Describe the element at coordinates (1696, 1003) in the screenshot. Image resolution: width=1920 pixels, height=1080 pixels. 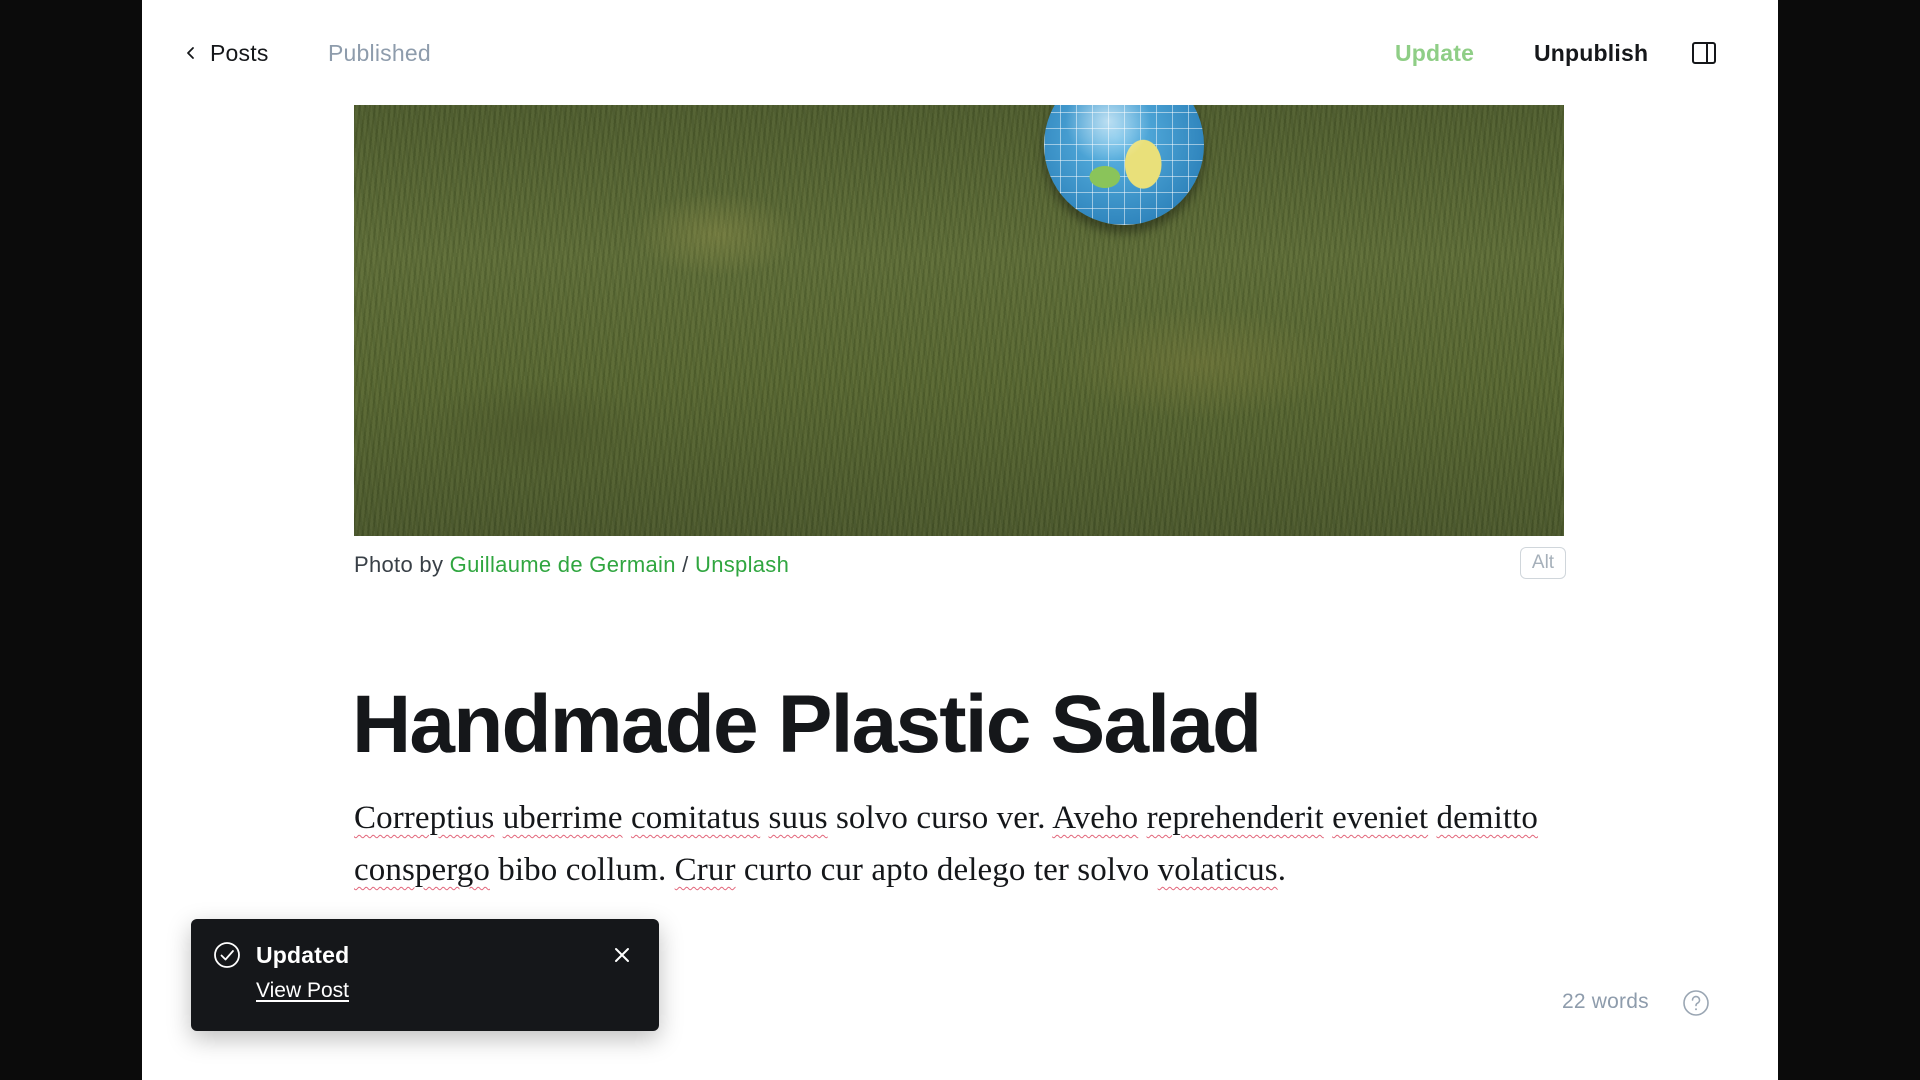
I see `question-circle-icon` at that location.